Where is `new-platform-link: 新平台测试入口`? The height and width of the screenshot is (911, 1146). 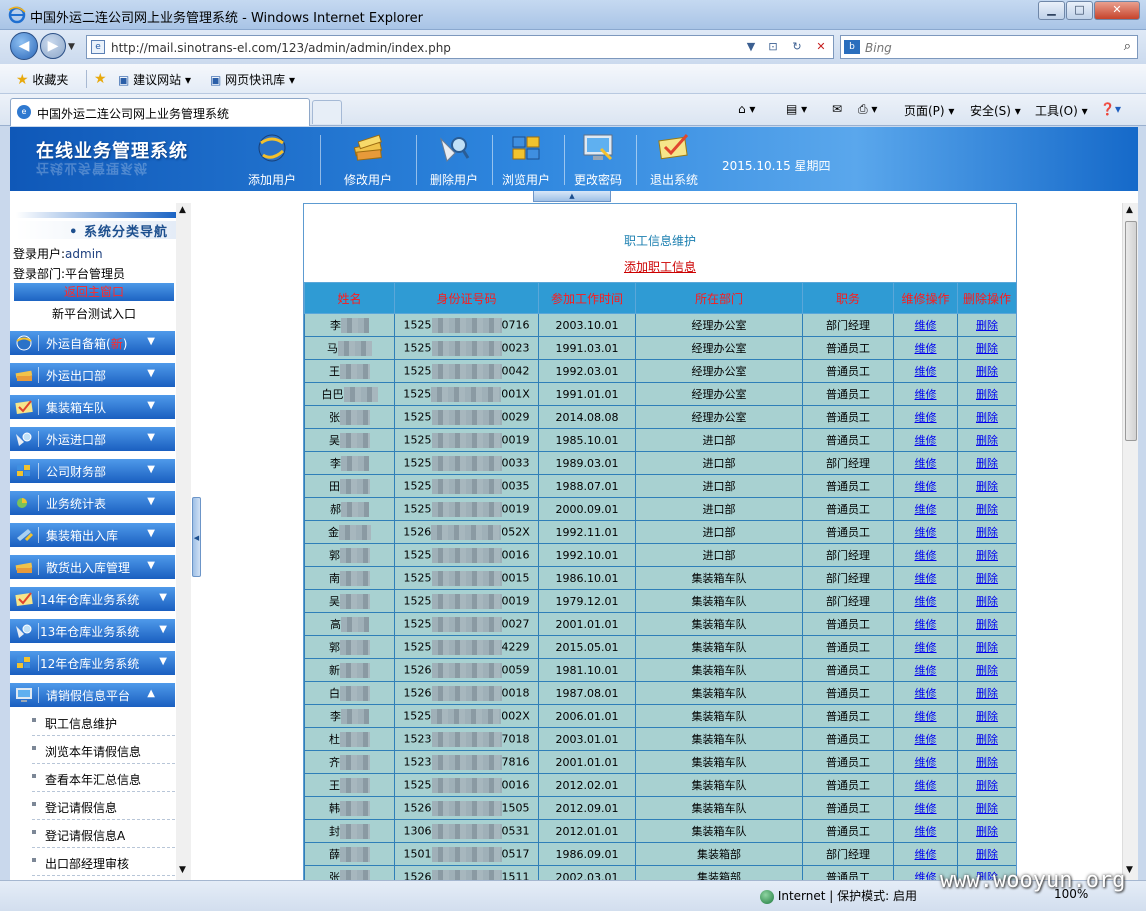
new-platform-link: 新平台测试入口 is located at coordinates (94, 313).